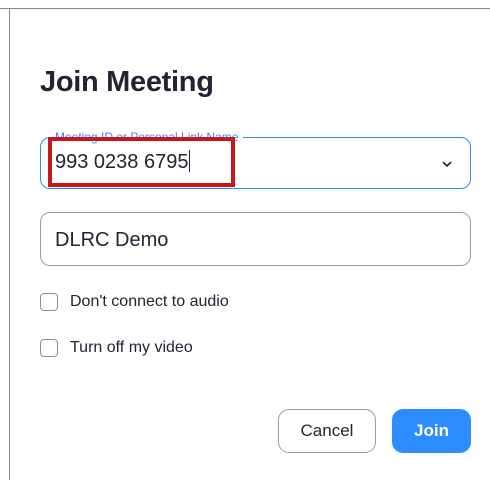  Describe the element at coordinates (149, 301) in the screenshot. I see `no-audio-label: Don't connect to audio` at that location.